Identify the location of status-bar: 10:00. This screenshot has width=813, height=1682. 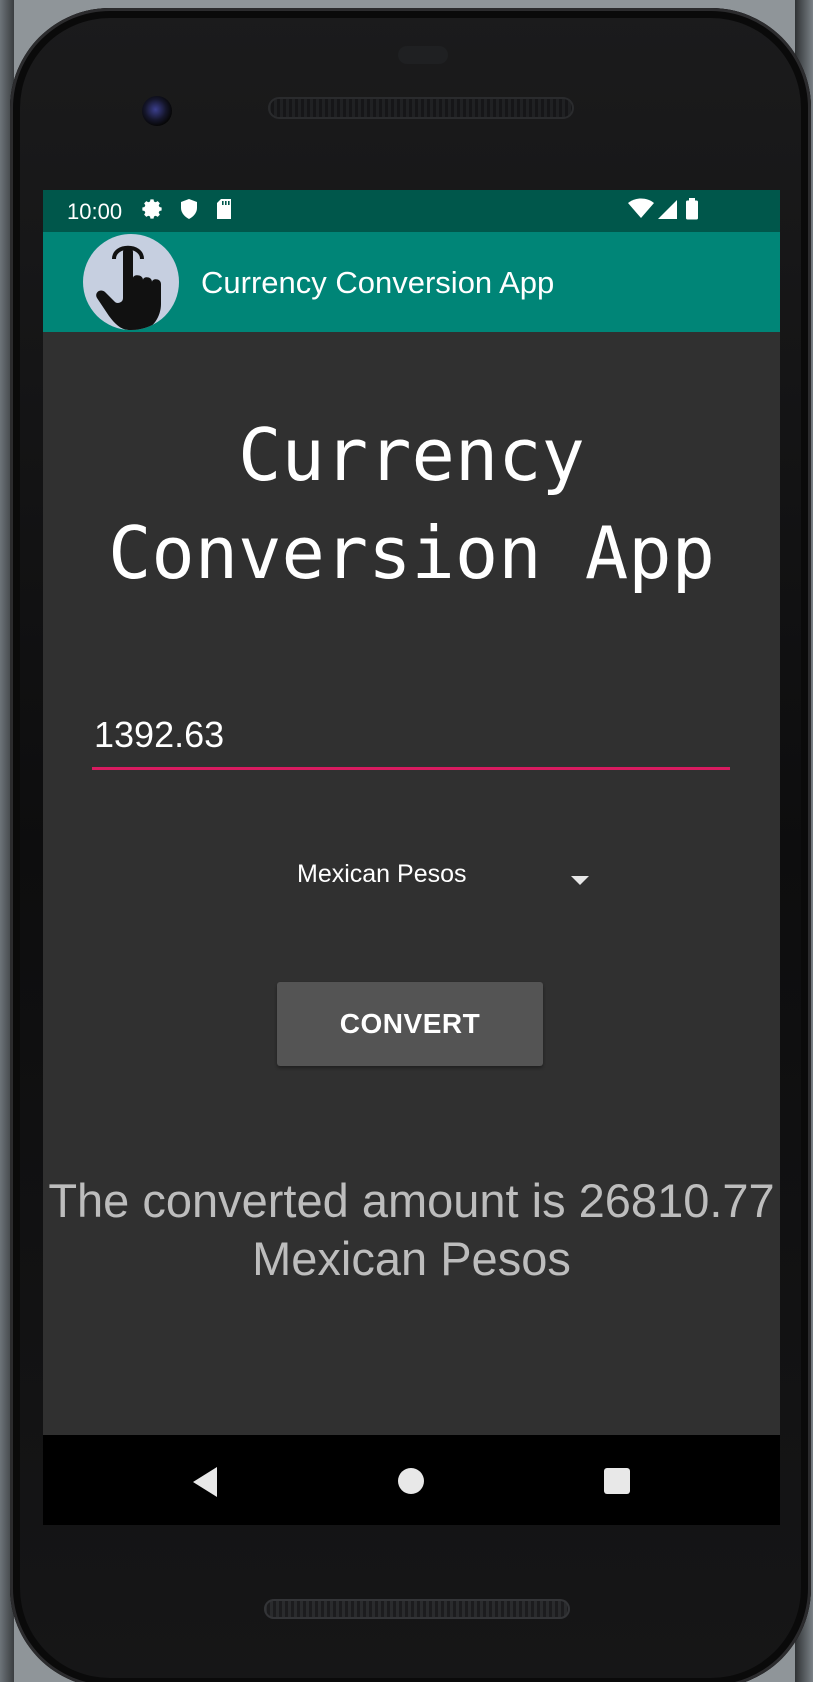
(411, 211).